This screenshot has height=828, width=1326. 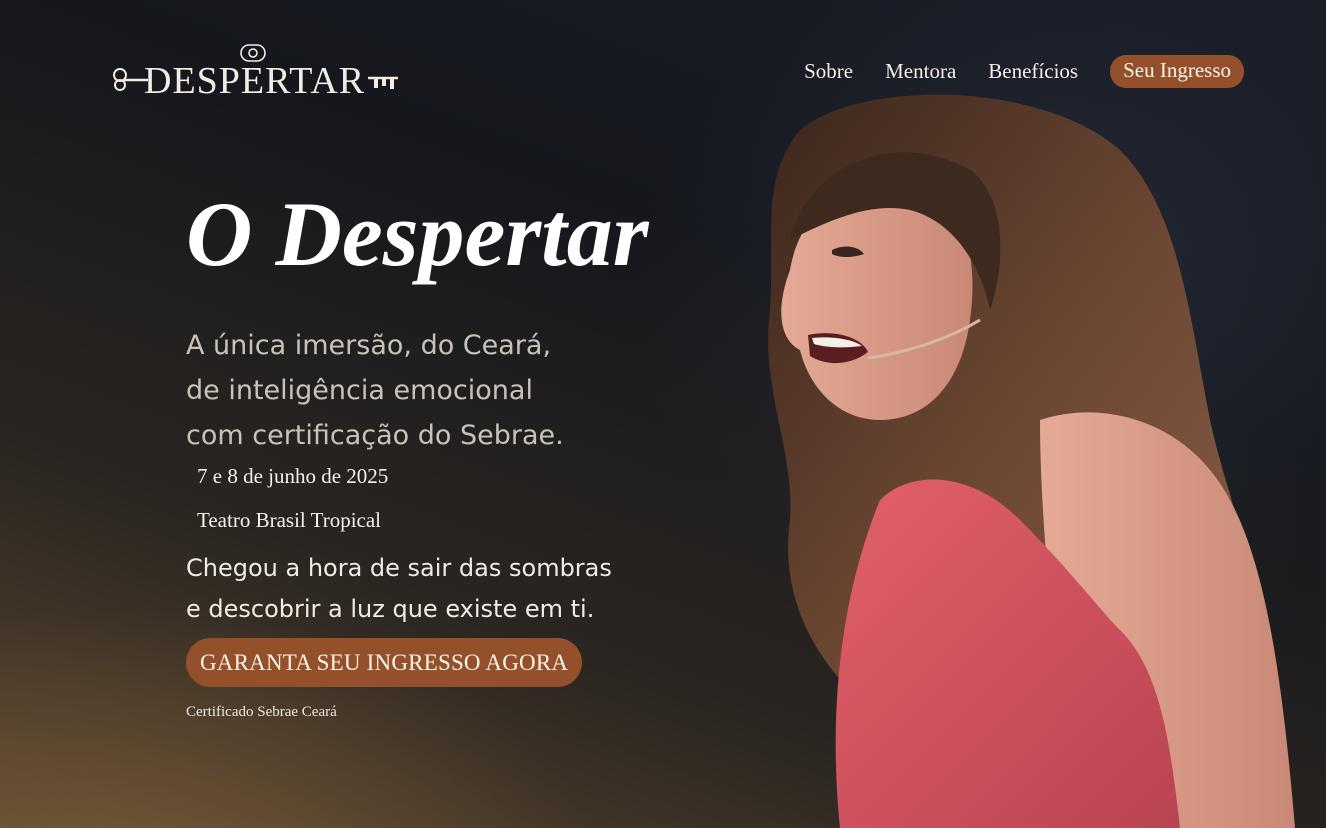 I want to click on hero-lead-line: de inteligência emocional, so click(x=359, y=390).